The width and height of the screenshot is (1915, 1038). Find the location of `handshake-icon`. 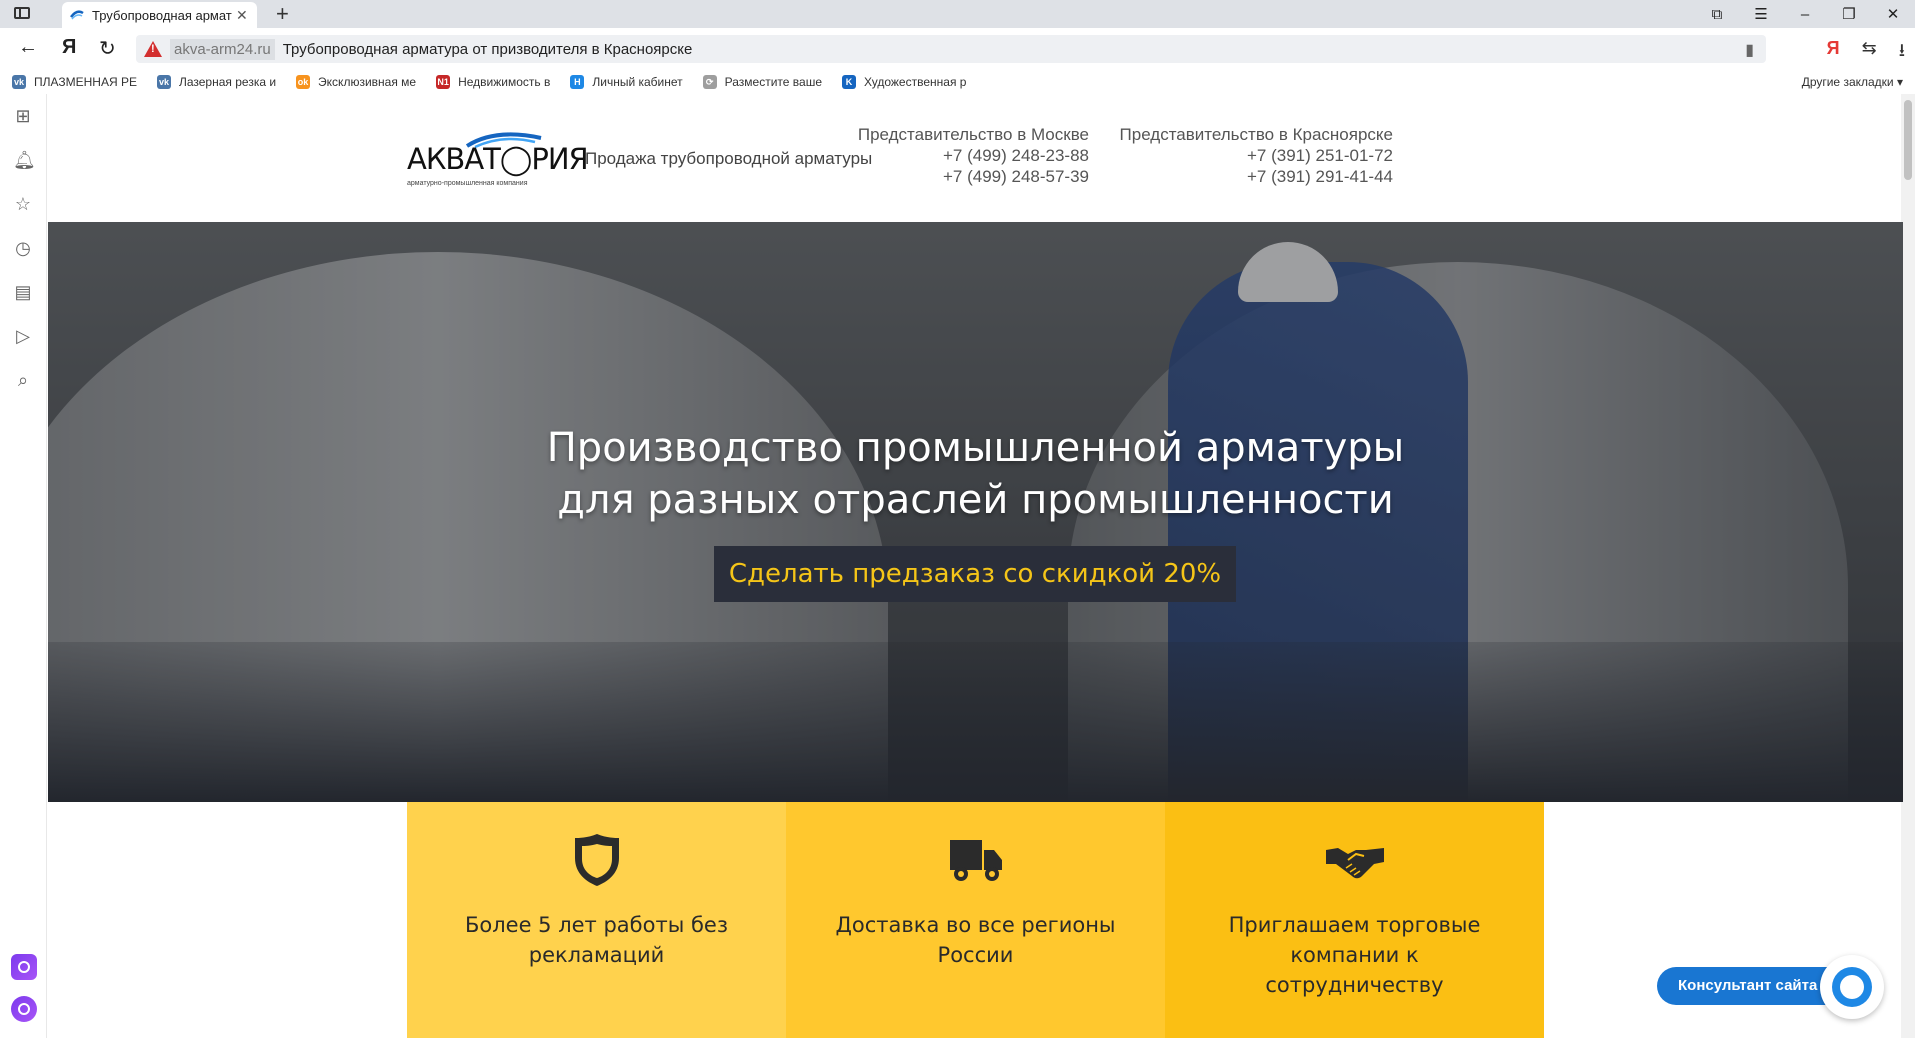

handshake-icon is located at coordinates (1354, 863).